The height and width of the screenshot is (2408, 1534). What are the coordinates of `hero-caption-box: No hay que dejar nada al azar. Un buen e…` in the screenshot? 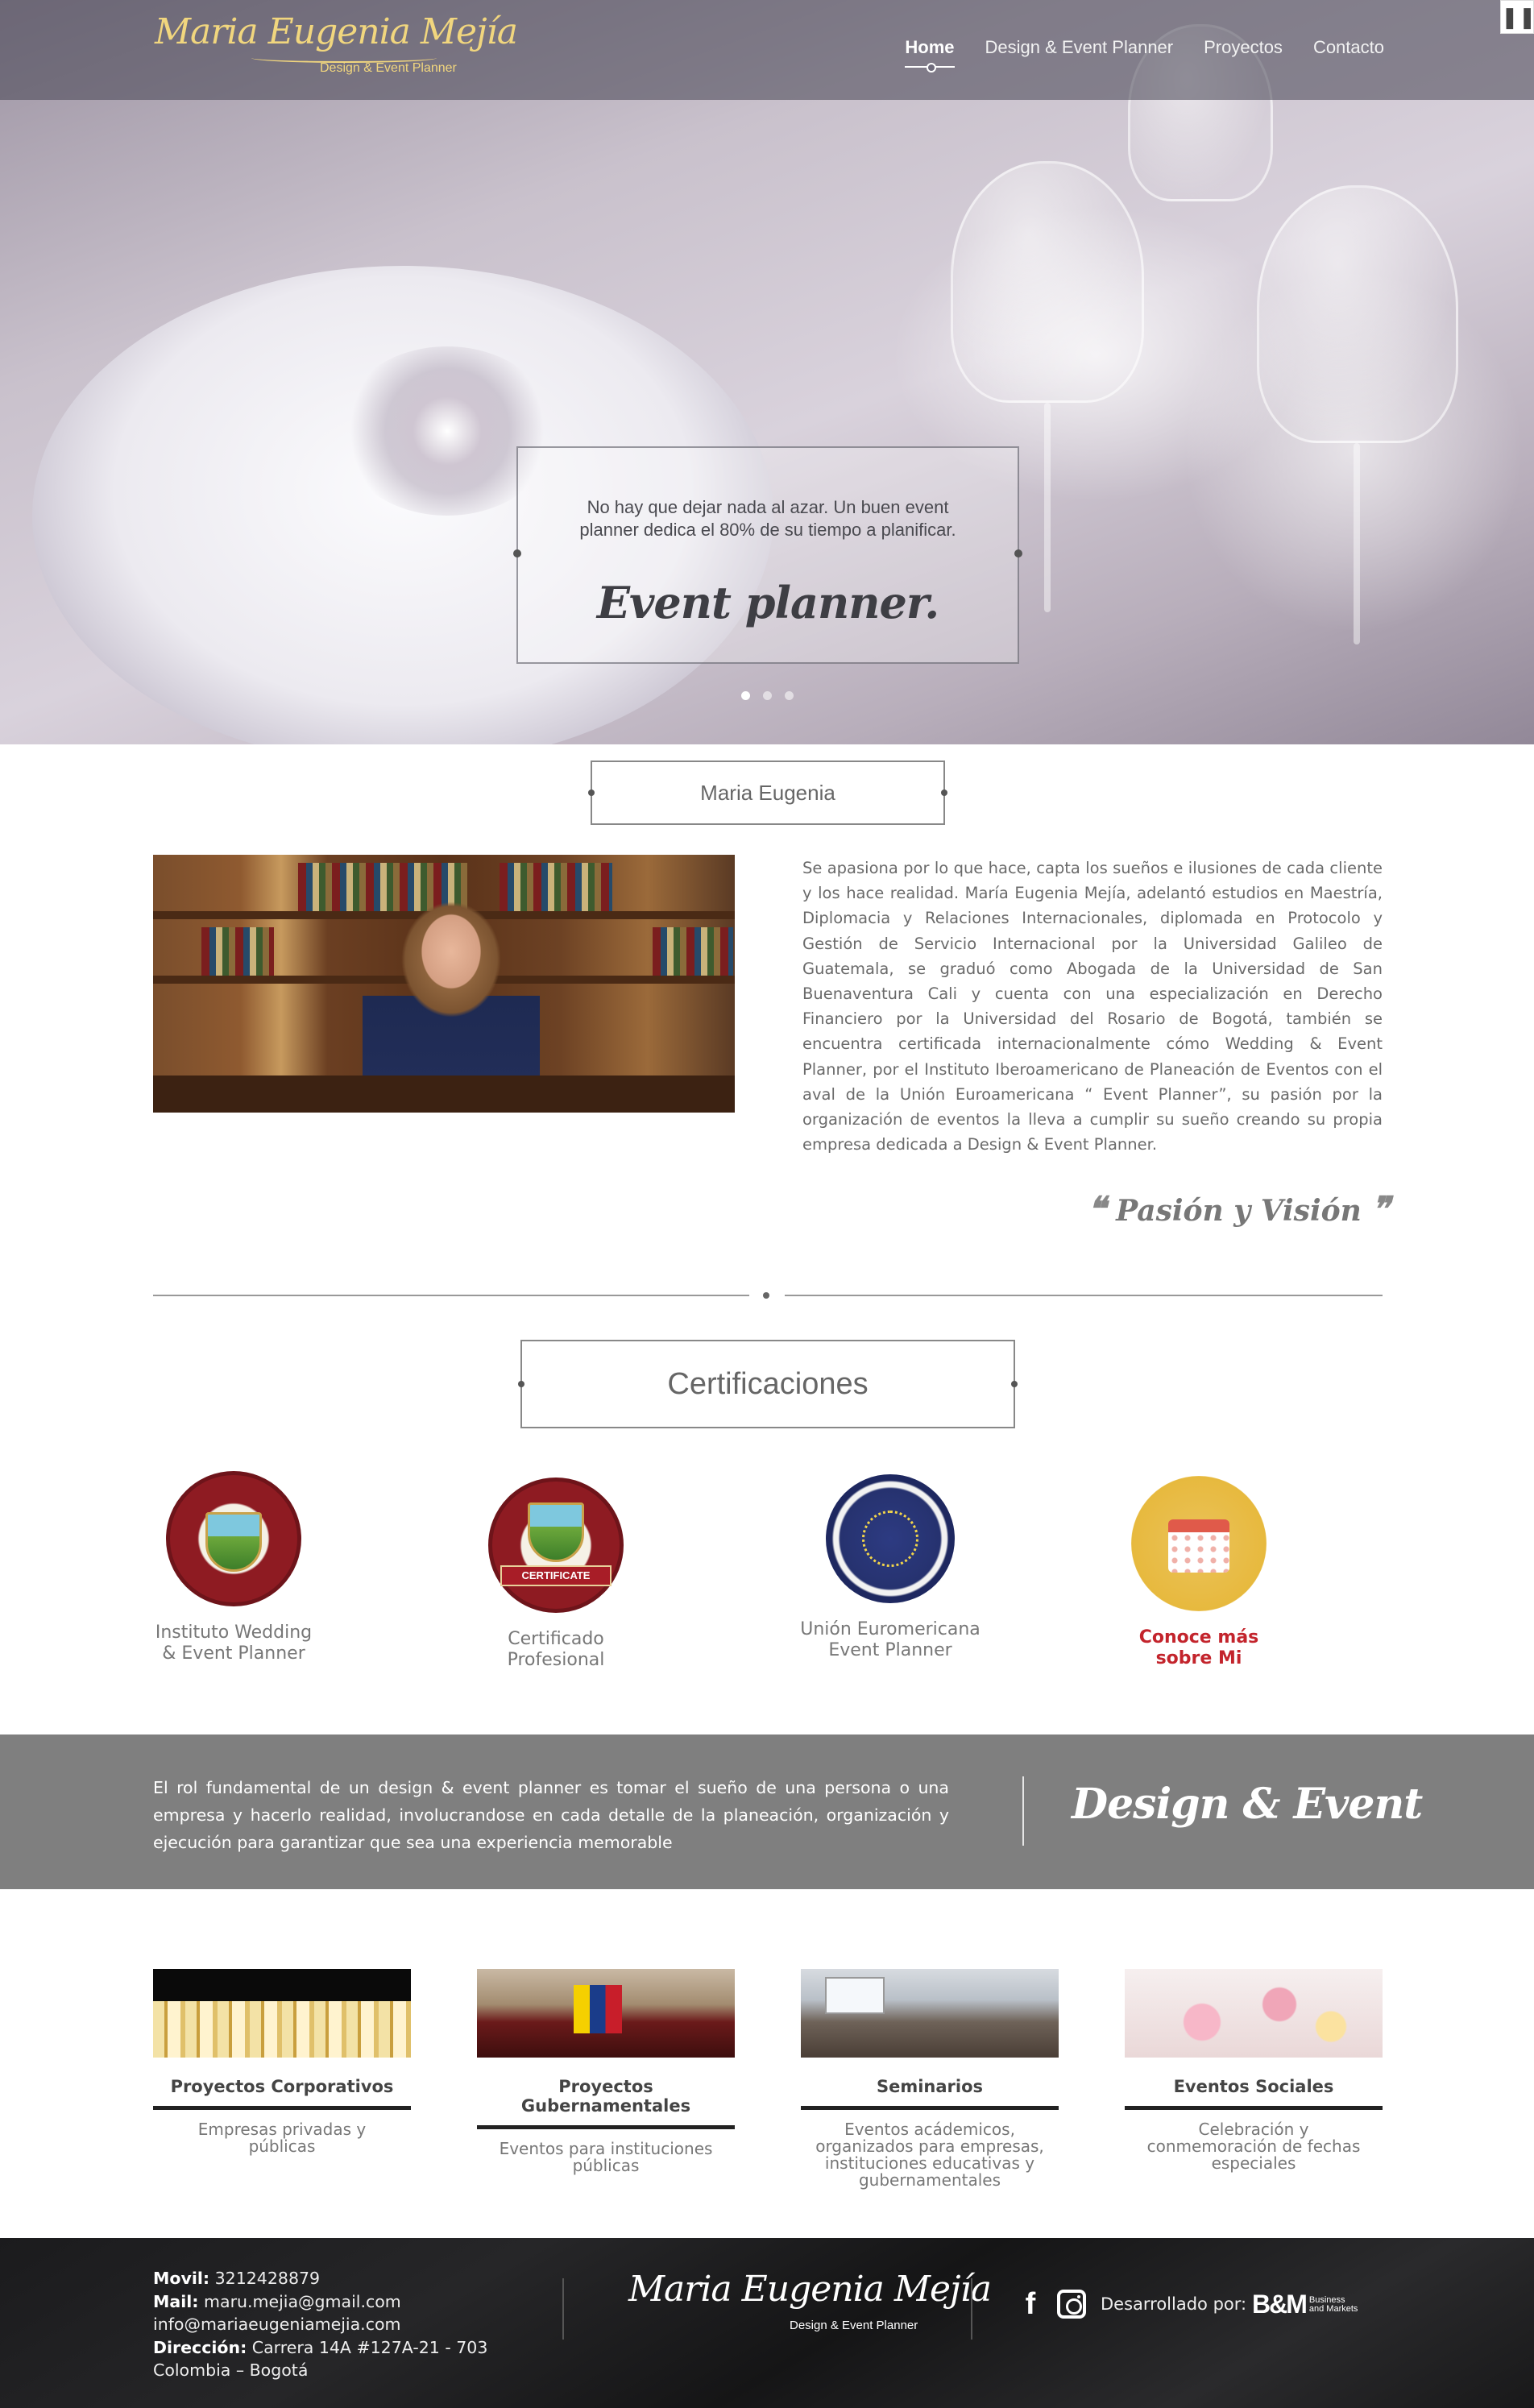 It's located at (768, 555).